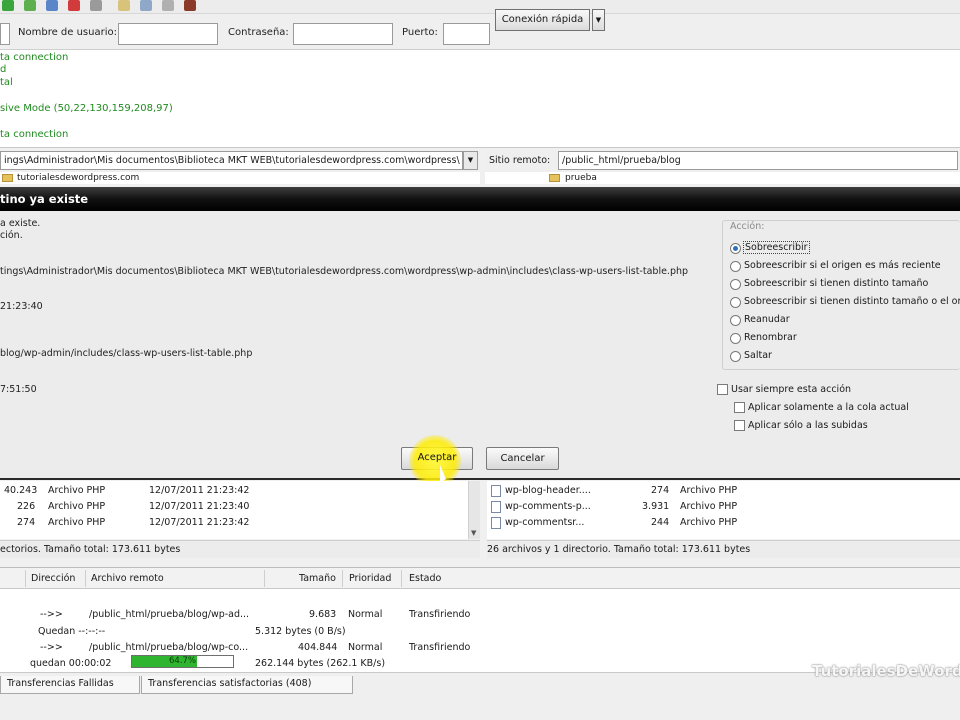  What do you see at coordinates (791, 389) in the screenshot?
I see `always-use-action-label: Usar siempre esta acción` at bounding box center [791, 389].